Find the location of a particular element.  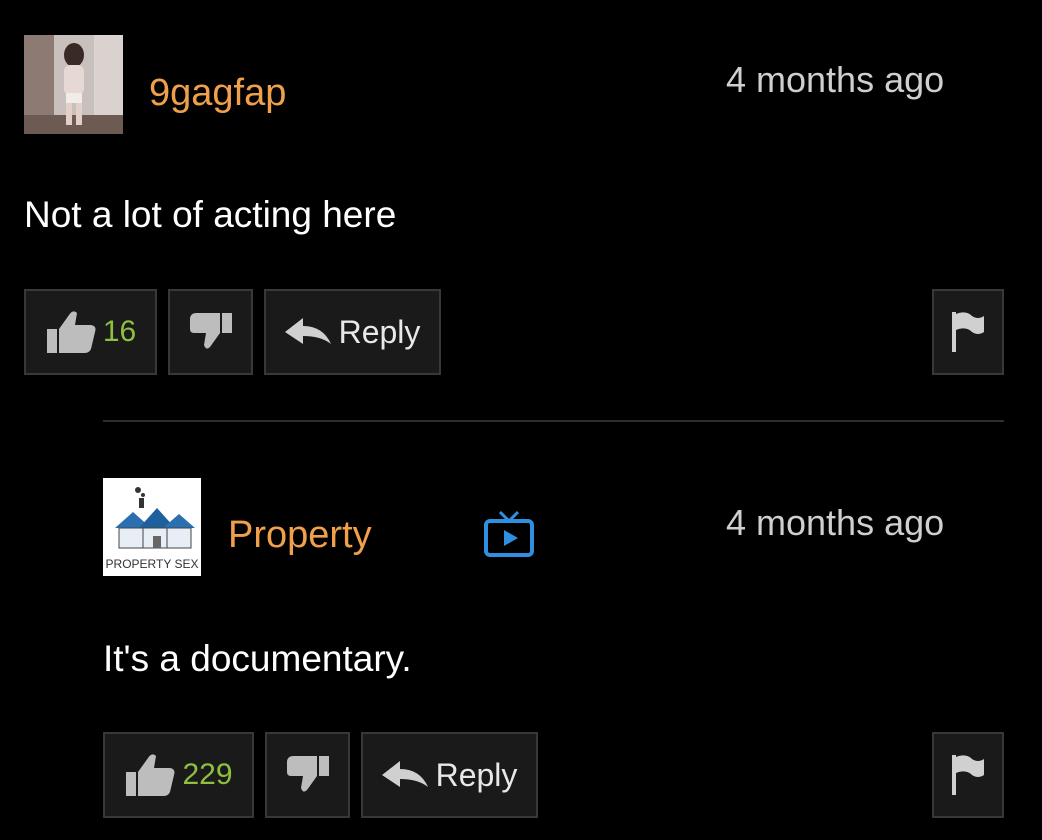

avatar: PROPERTY SEX is located at coordinates (152, 527).